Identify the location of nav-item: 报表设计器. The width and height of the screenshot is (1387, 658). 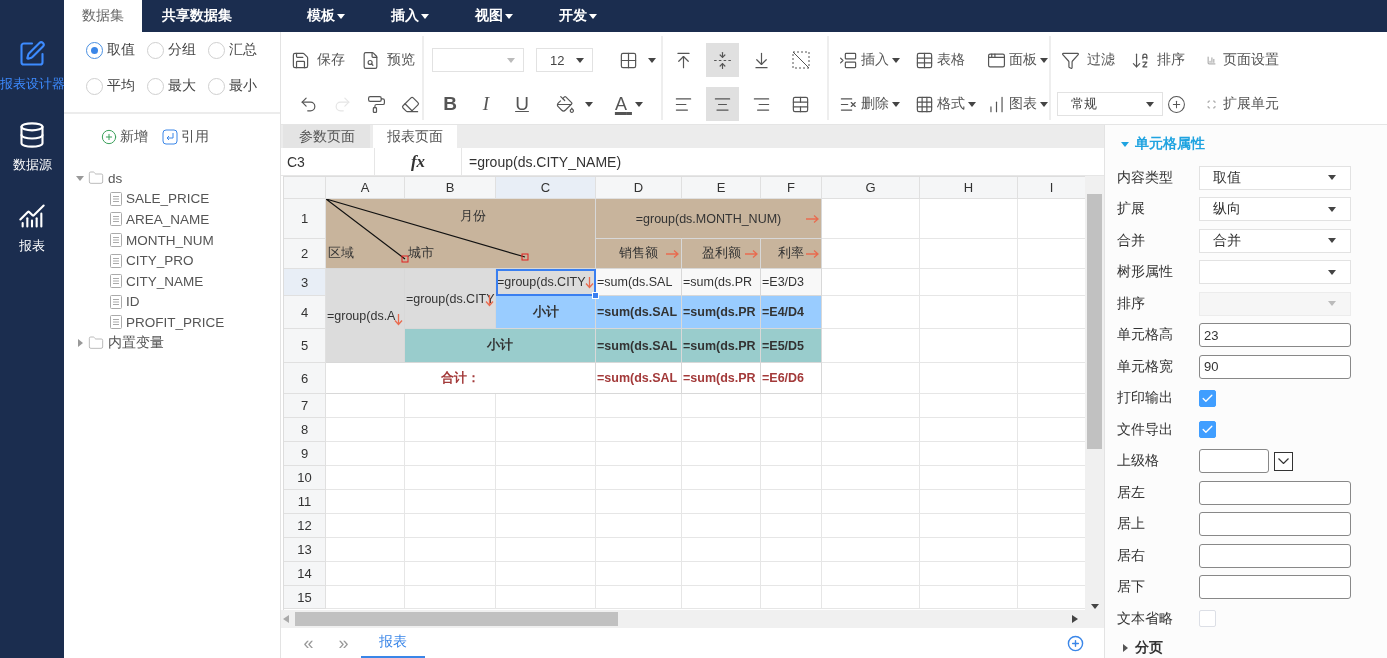
(32, 66).